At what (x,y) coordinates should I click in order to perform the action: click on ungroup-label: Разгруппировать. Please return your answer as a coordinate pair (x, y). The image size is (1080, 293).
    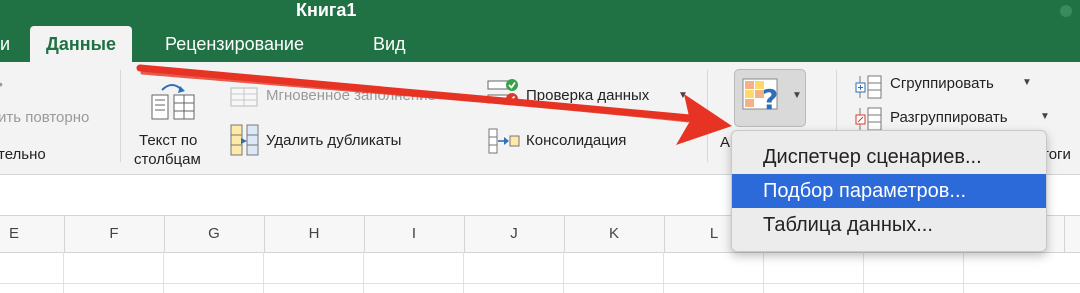
    Looking at the image, I should click on (949, 117).